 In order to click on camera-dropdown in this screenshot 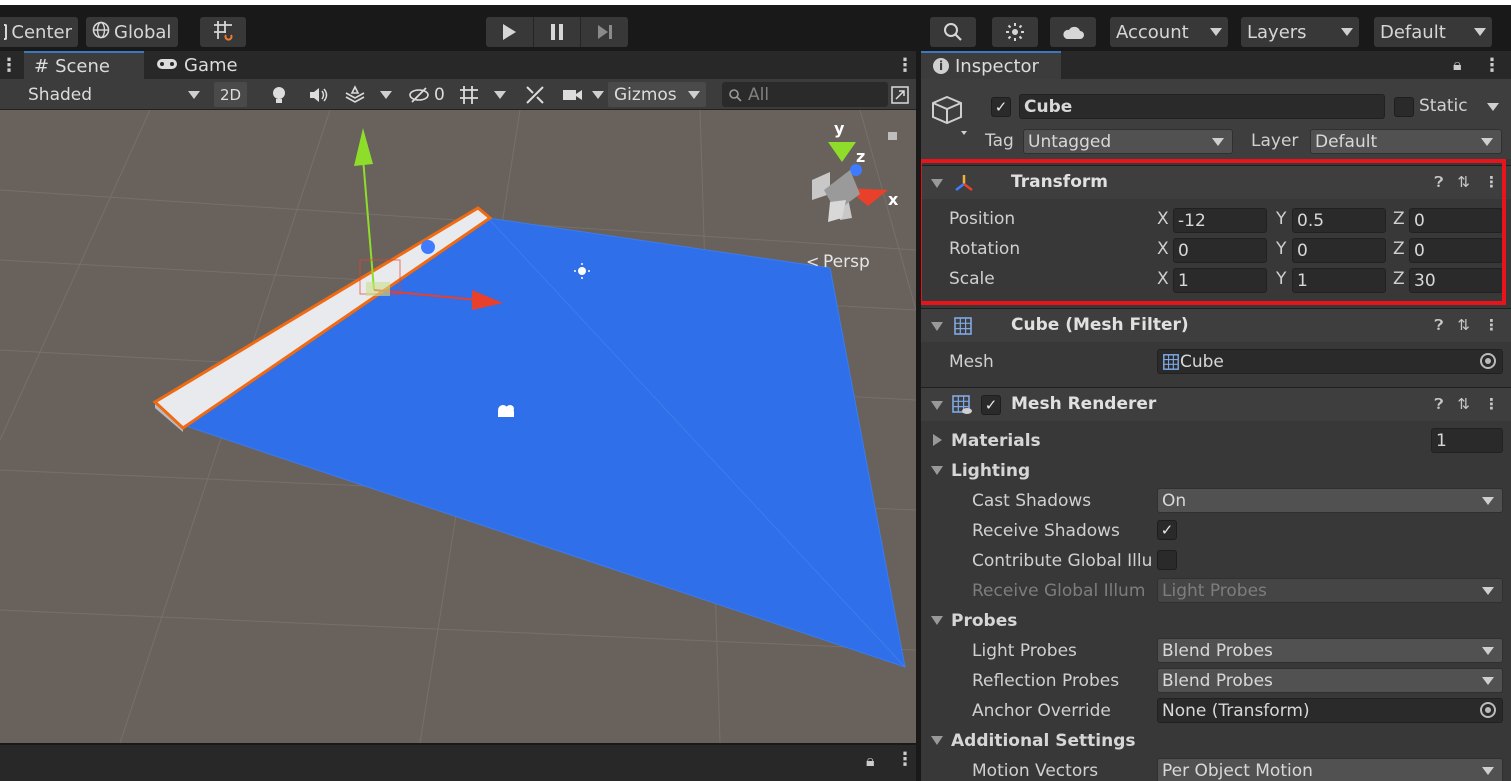, I will do `click(583, 94)`.